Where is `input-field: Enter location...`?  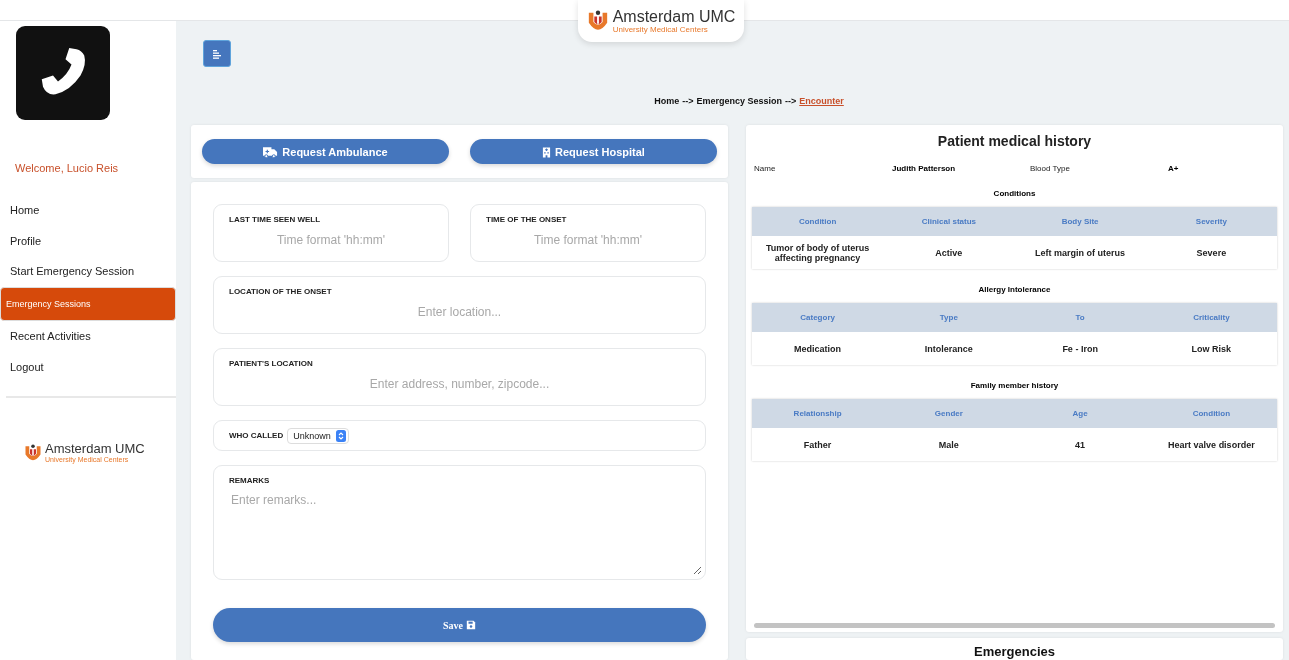 input-field: Enter location... is located at coordinates (459, 312).